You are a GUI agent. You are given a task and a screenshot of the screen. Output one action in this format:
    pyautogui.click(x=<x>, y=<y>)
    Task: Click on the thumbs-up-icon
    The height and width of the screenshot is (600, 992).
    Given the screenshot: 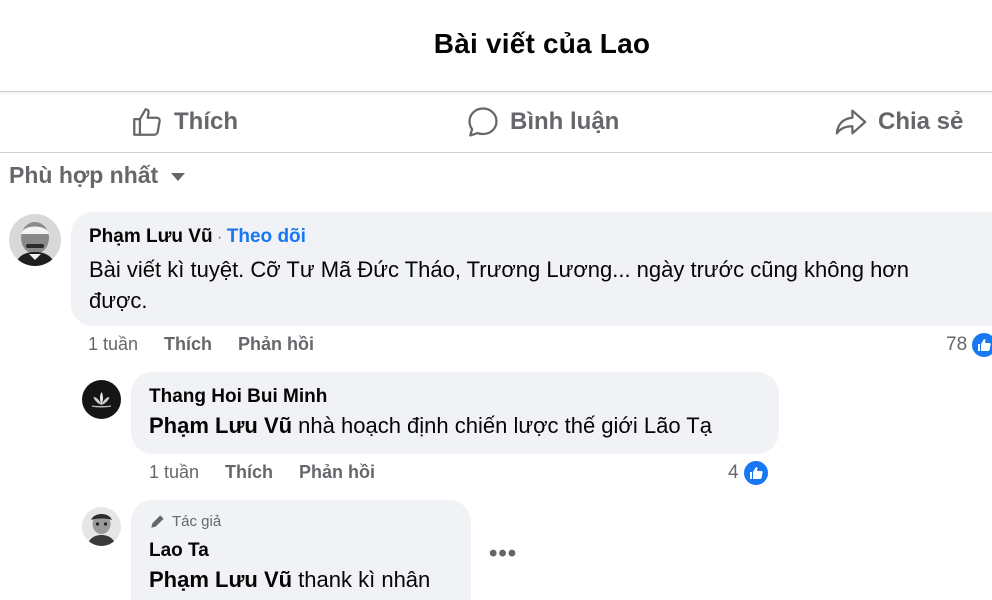 What is the action you would take?
    pyautogui.click(x=147, y=122)
    